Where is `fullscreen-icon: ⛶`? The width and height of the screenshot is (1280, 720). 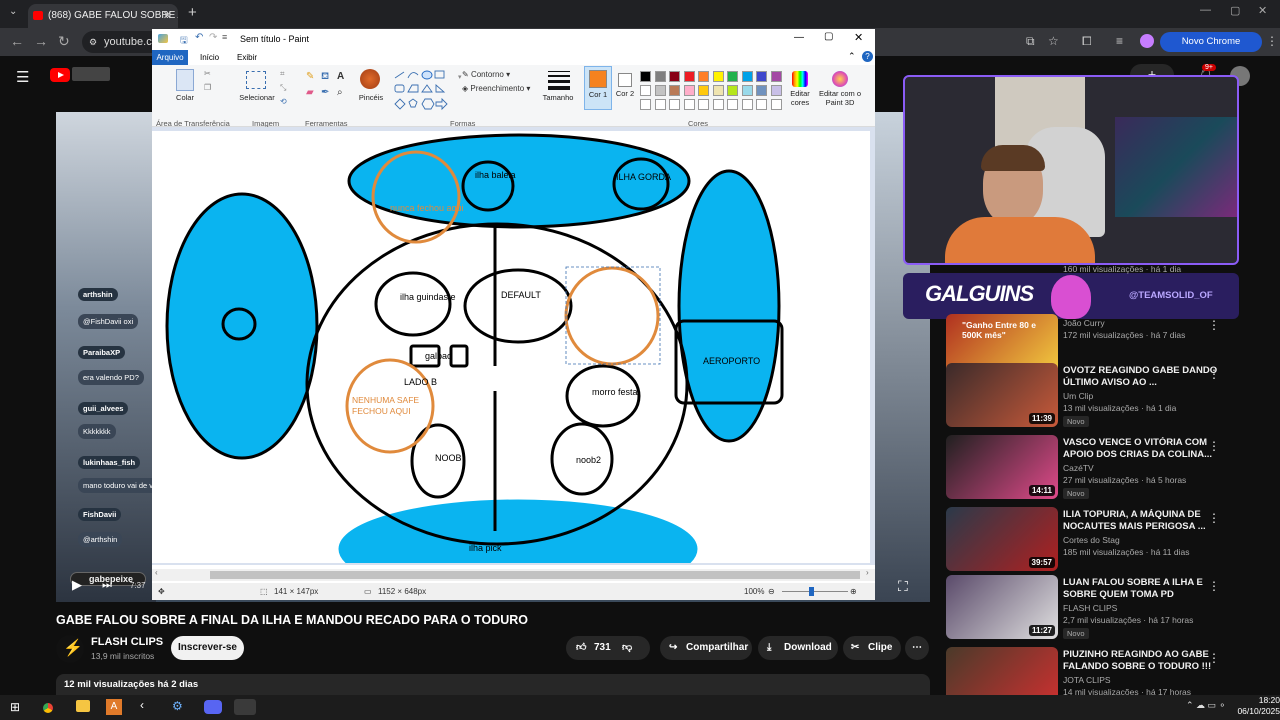
fullscreen-icon: ⛶ is located at coordinates (903, 586).